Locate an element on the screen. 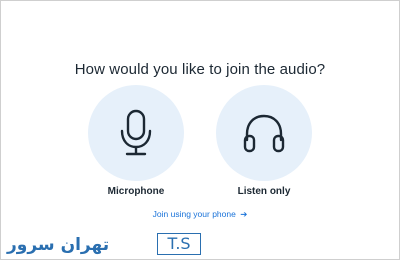 Image resolution: width=400 pixels, height=260 pixels. watermark-logo: تهران سرور T.S is located at coordinates (103, 245).